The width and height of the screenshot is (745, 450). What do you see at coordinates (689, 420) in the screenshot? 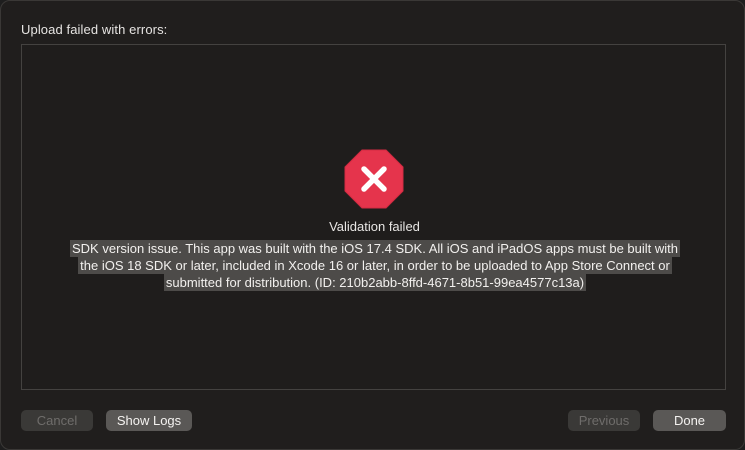
I see `done-button: Done` at bounding box center [689, 420].